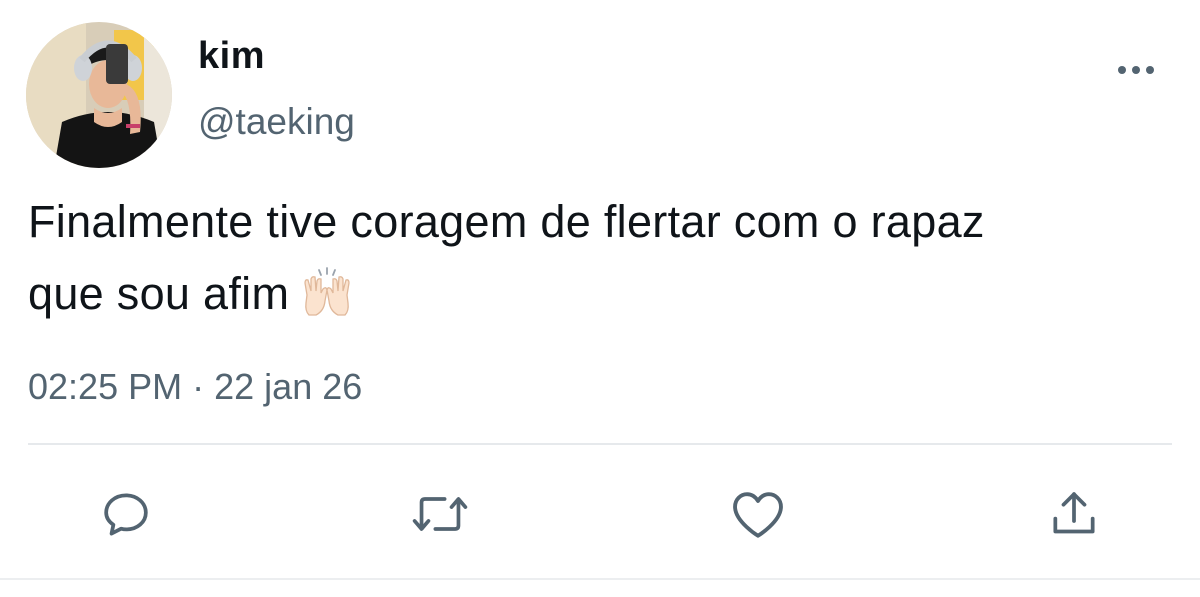  I want to click on retweet-button, so click(440, 514).